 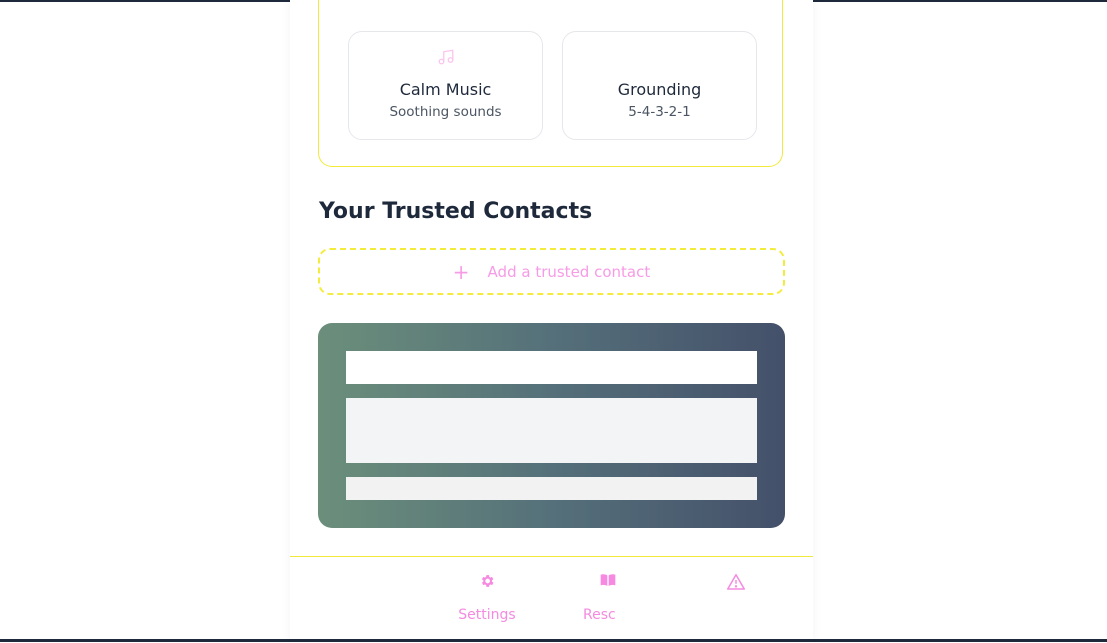 What do you see at coordinates (603, 600) in the screenshot?
I see `nav-resources: Resc` at bounding box center [603, 600].